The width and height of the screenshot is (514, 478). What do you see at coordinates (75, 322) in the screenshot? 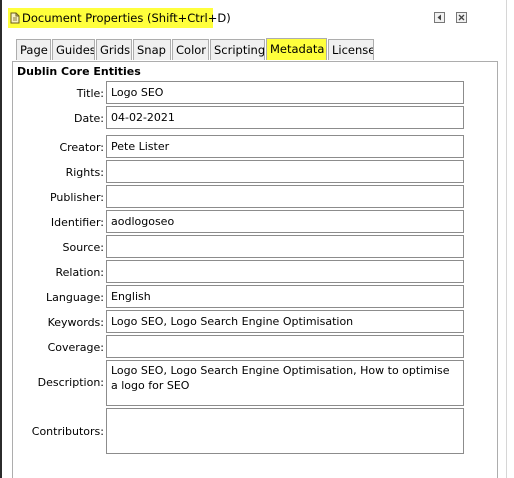
I see `keywords-label: Keywords:` at bounding box center [75, 322].